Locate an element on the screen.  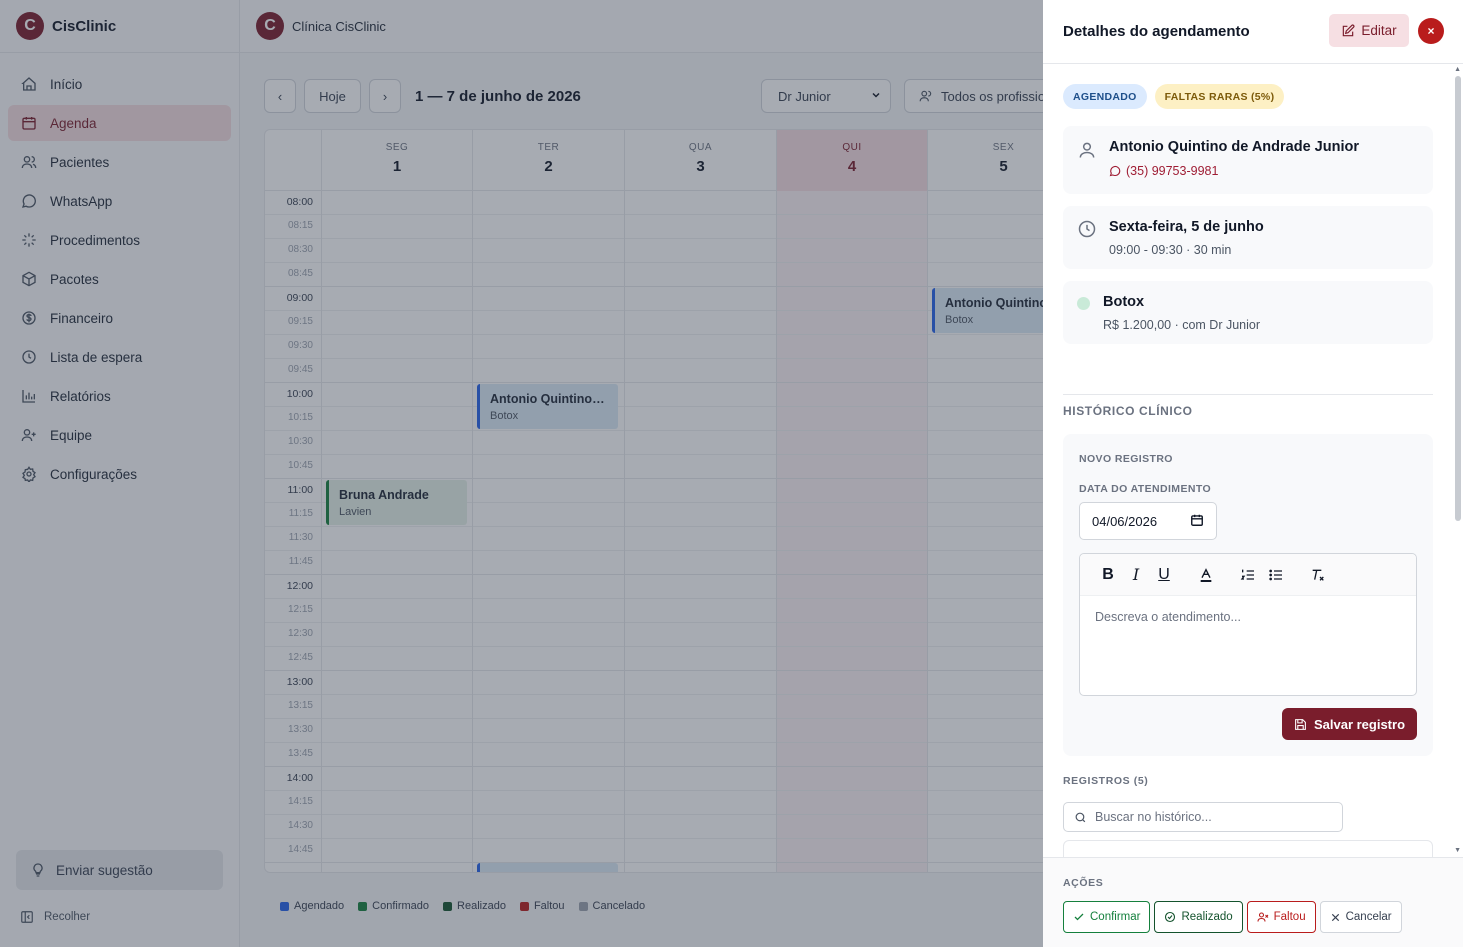
user-icon is located at coordinates (1087, 150).